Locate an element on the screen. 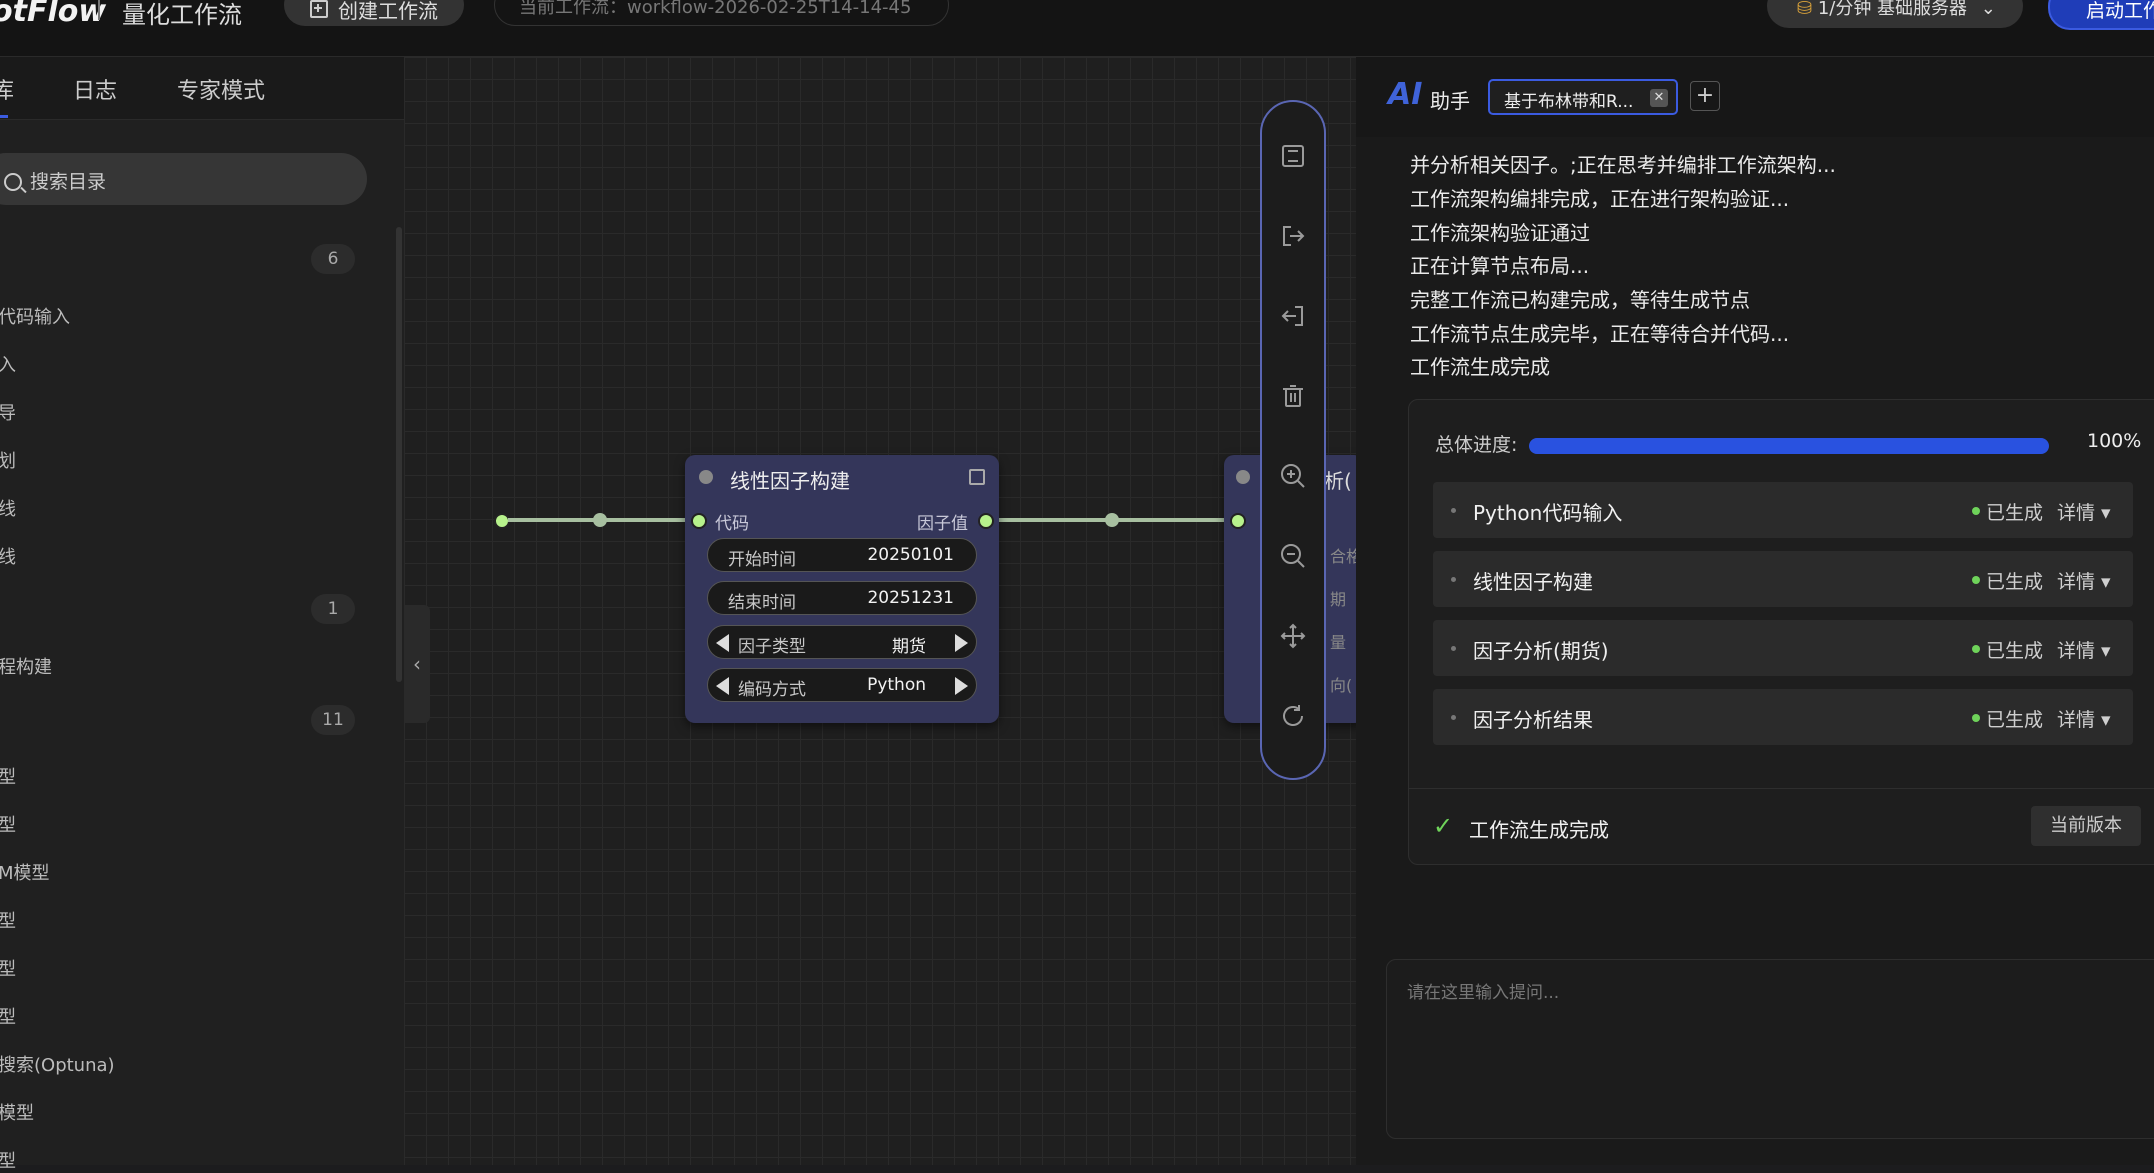 This screenshot has width=2154, height=1173. group-count-badge: 1 is located at coordinates (333, 609).